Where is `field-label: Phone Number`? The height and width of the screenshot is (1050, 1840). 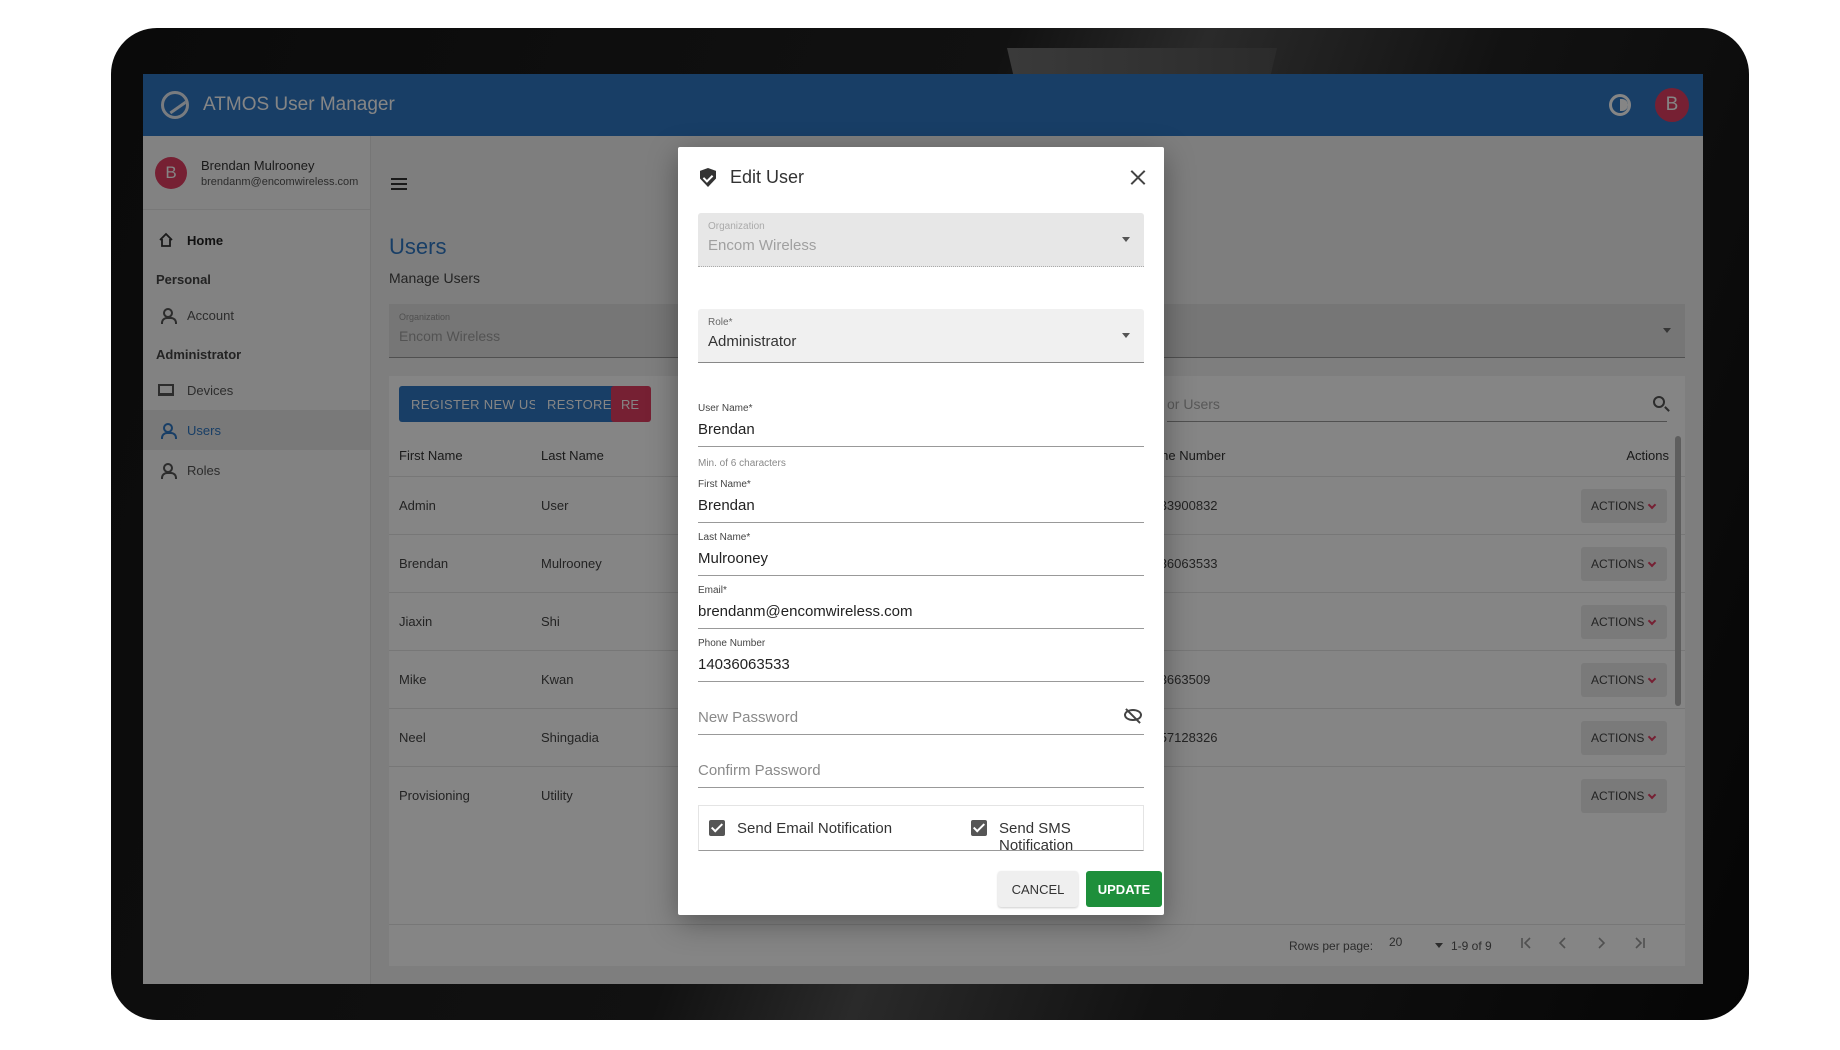
field-label: Phone Number is located at coordinates (732, 643).